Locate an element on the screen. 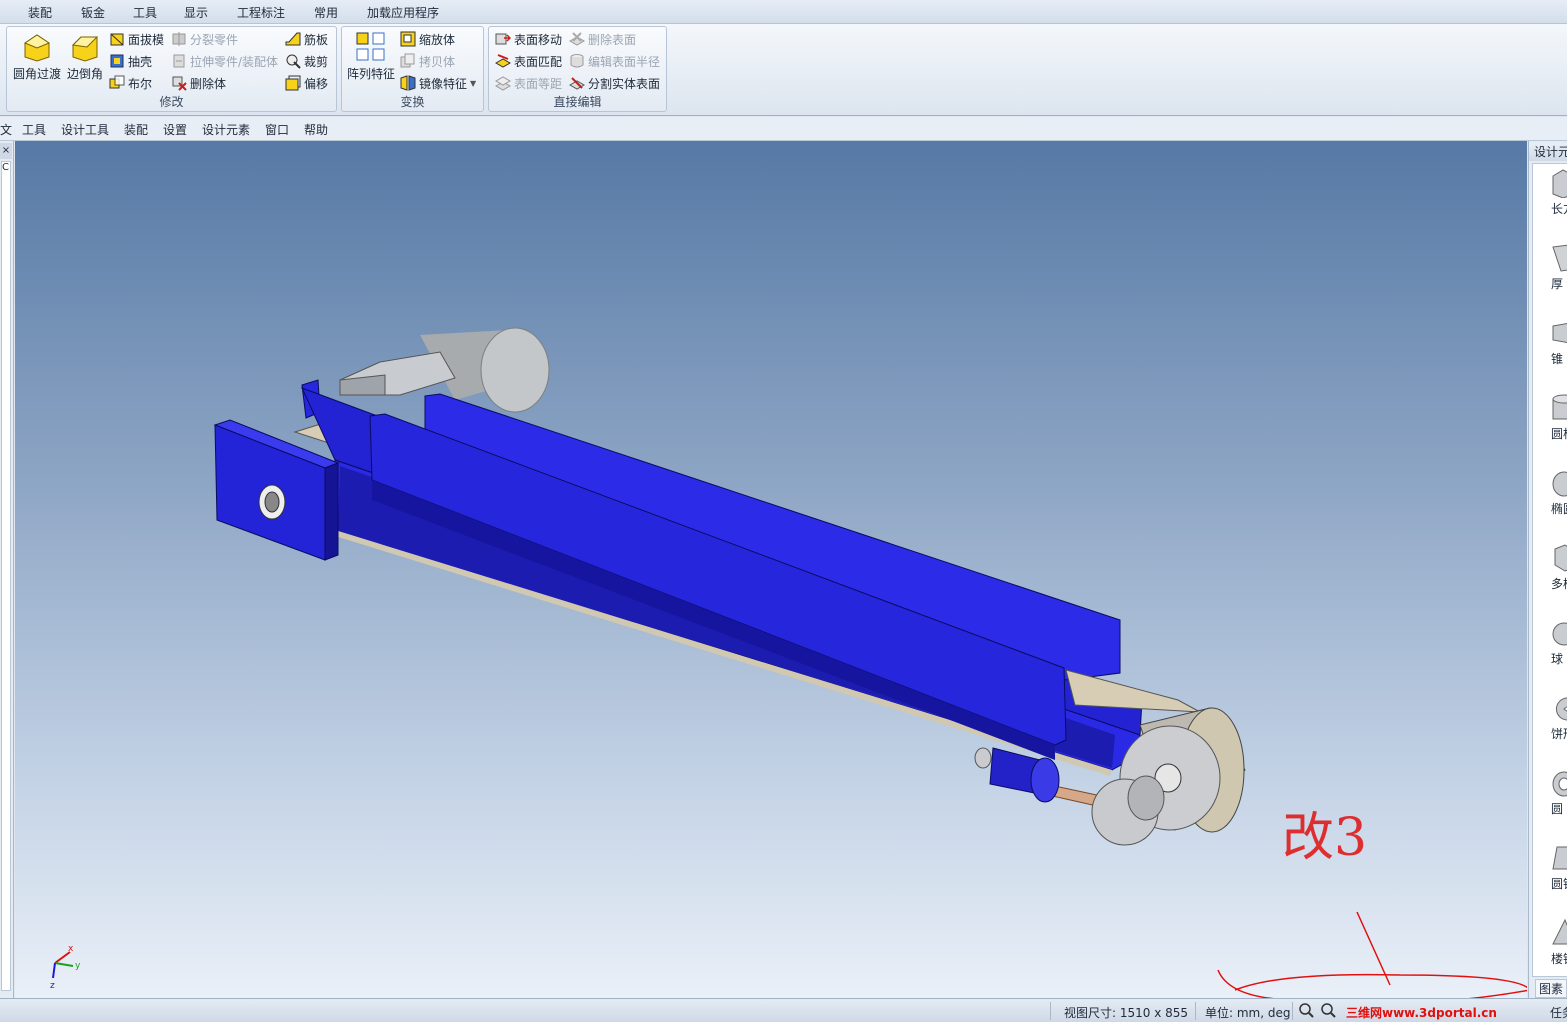 The height and width of the screenshot is (1022, 1567). round-cone-icon is located at coordinates (1559, 858).